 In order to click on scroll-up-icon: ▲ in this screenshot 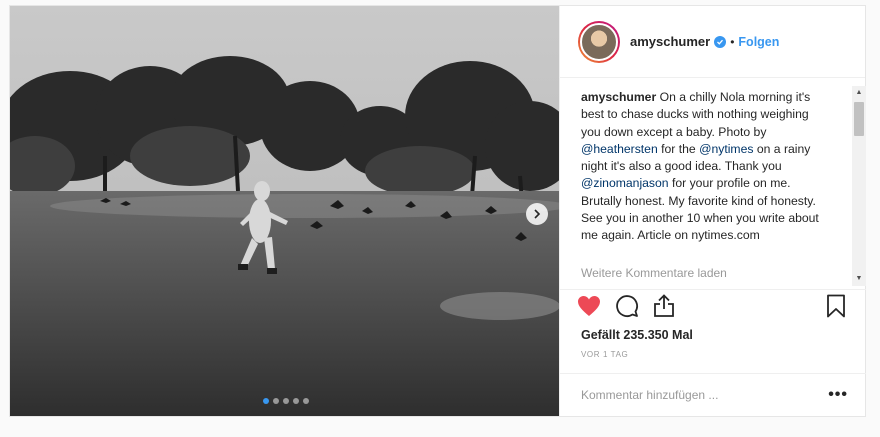, I will do `click(859, 93)`.